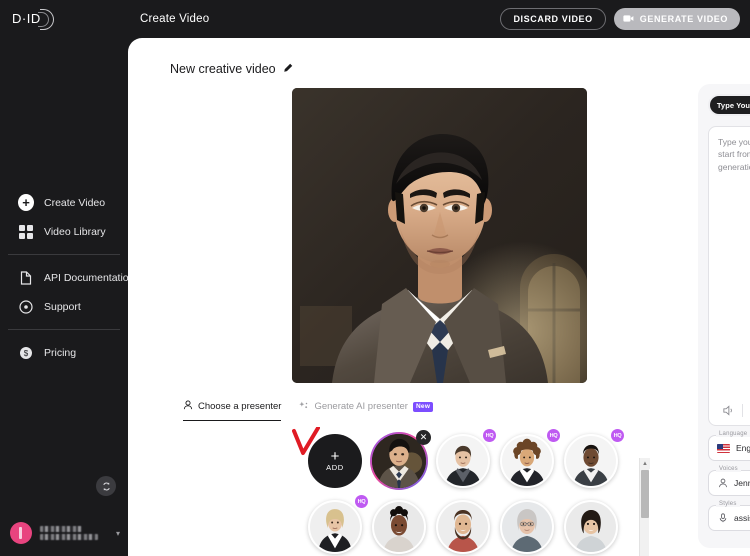  I want to click on refresh-icon, so click(106, 486).